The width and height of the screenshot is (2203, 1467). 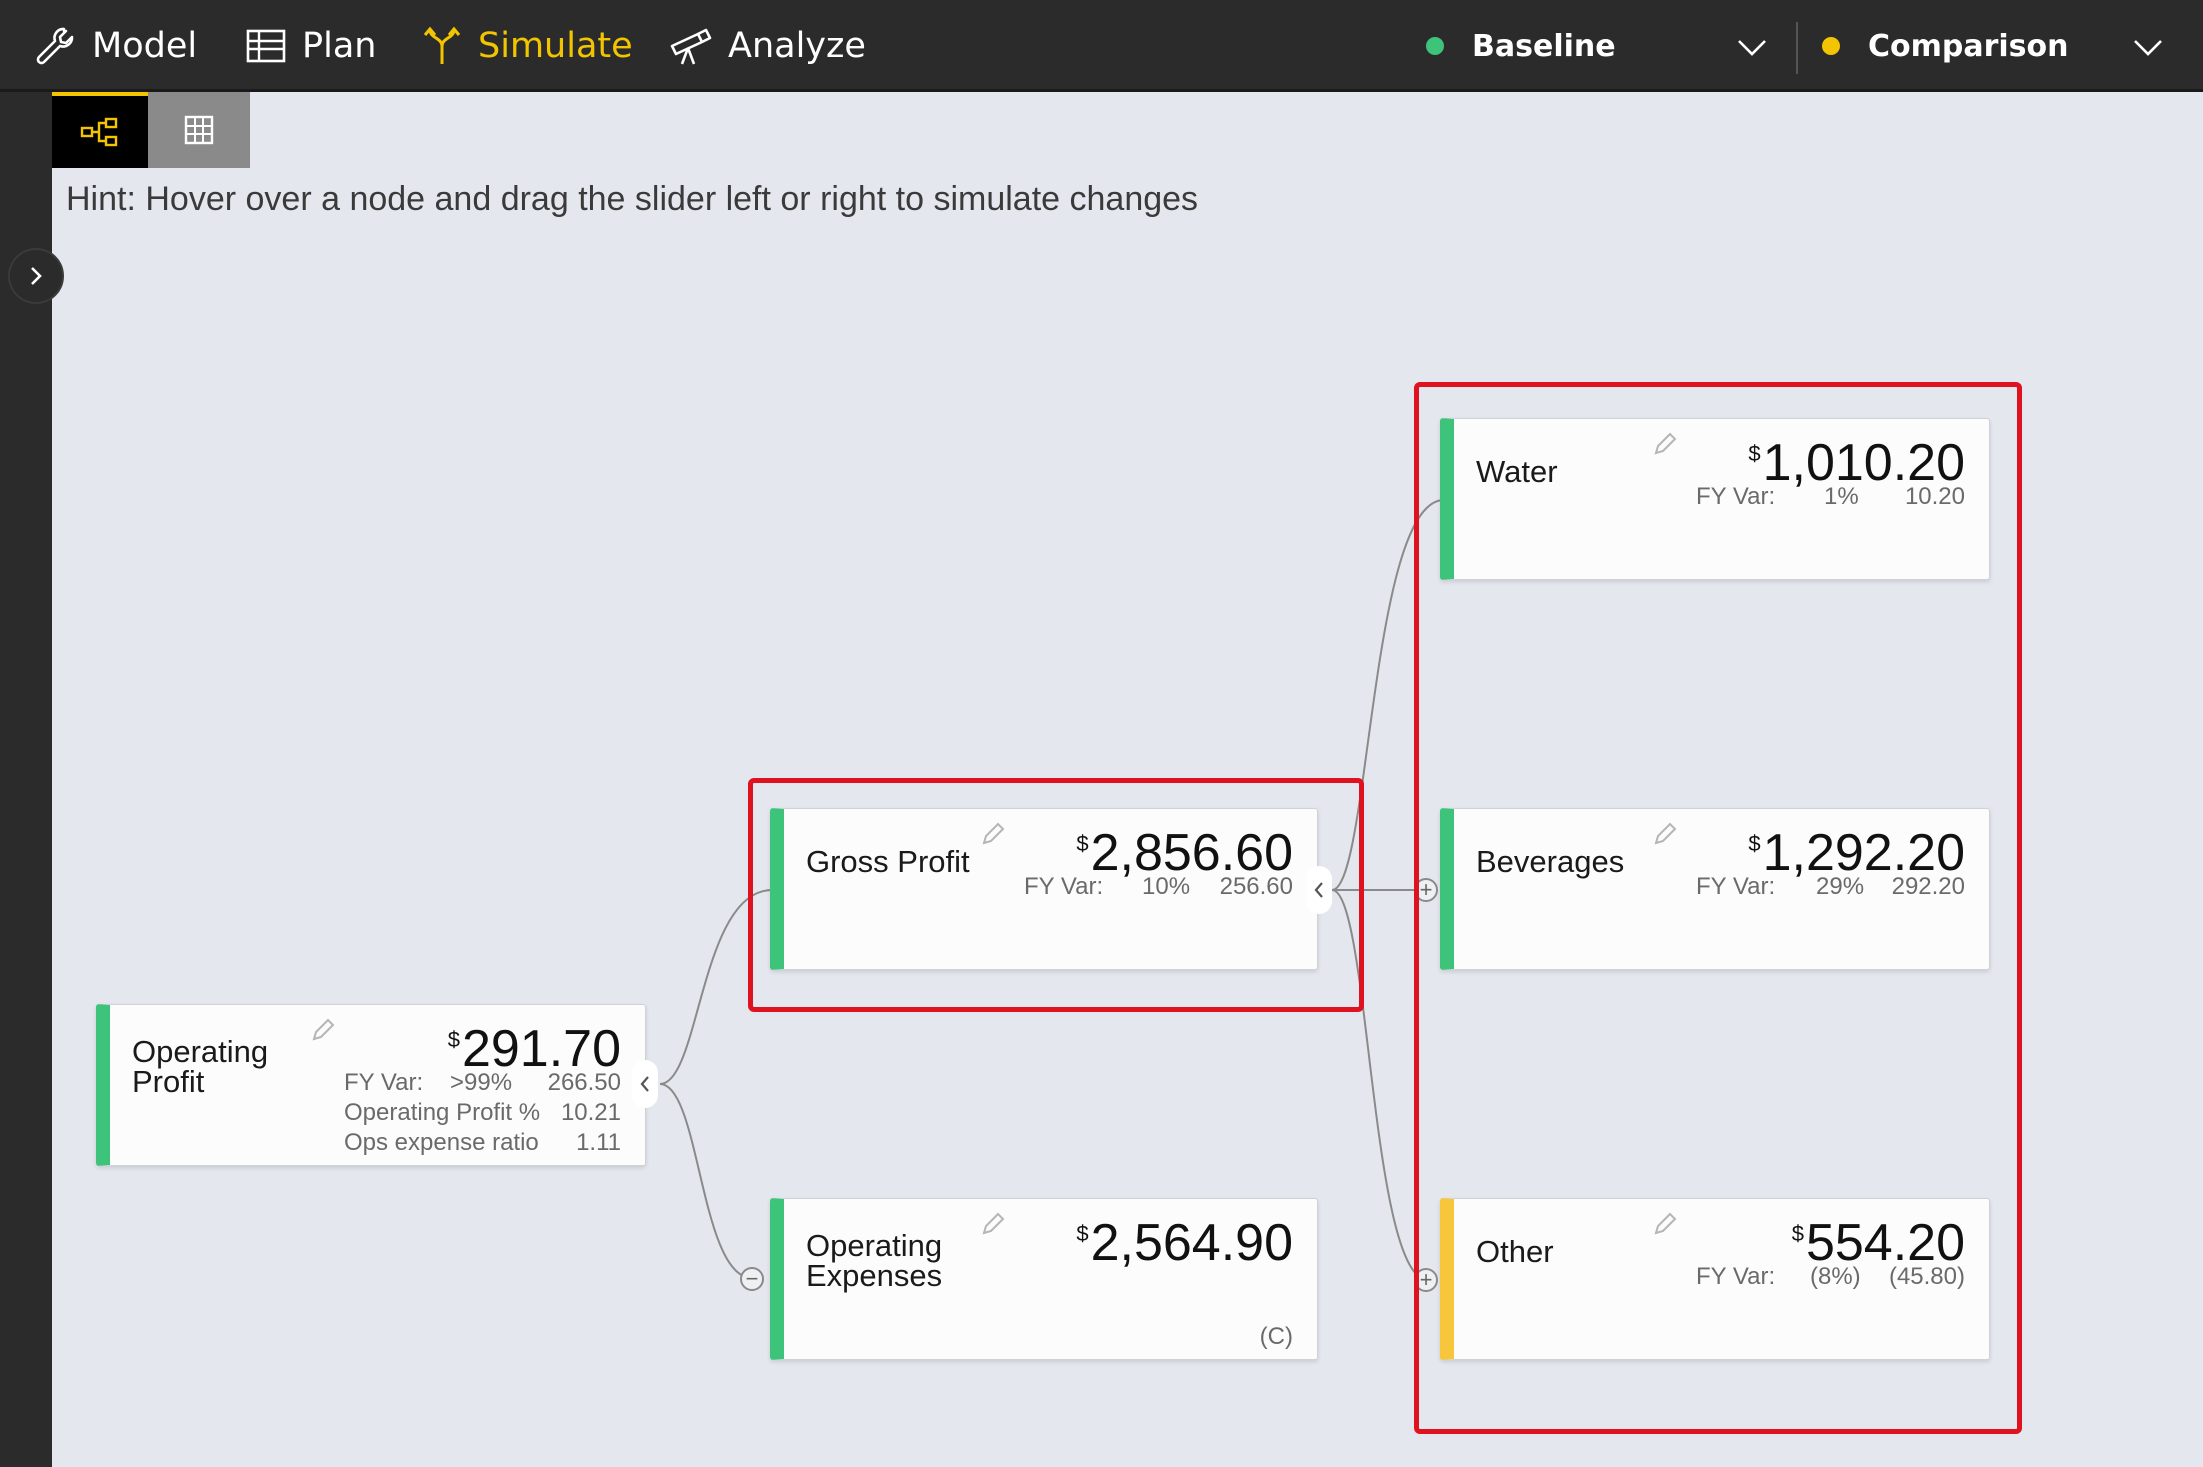 I want to click on collapse-minus-button: −, so click(x=752, y=1279).